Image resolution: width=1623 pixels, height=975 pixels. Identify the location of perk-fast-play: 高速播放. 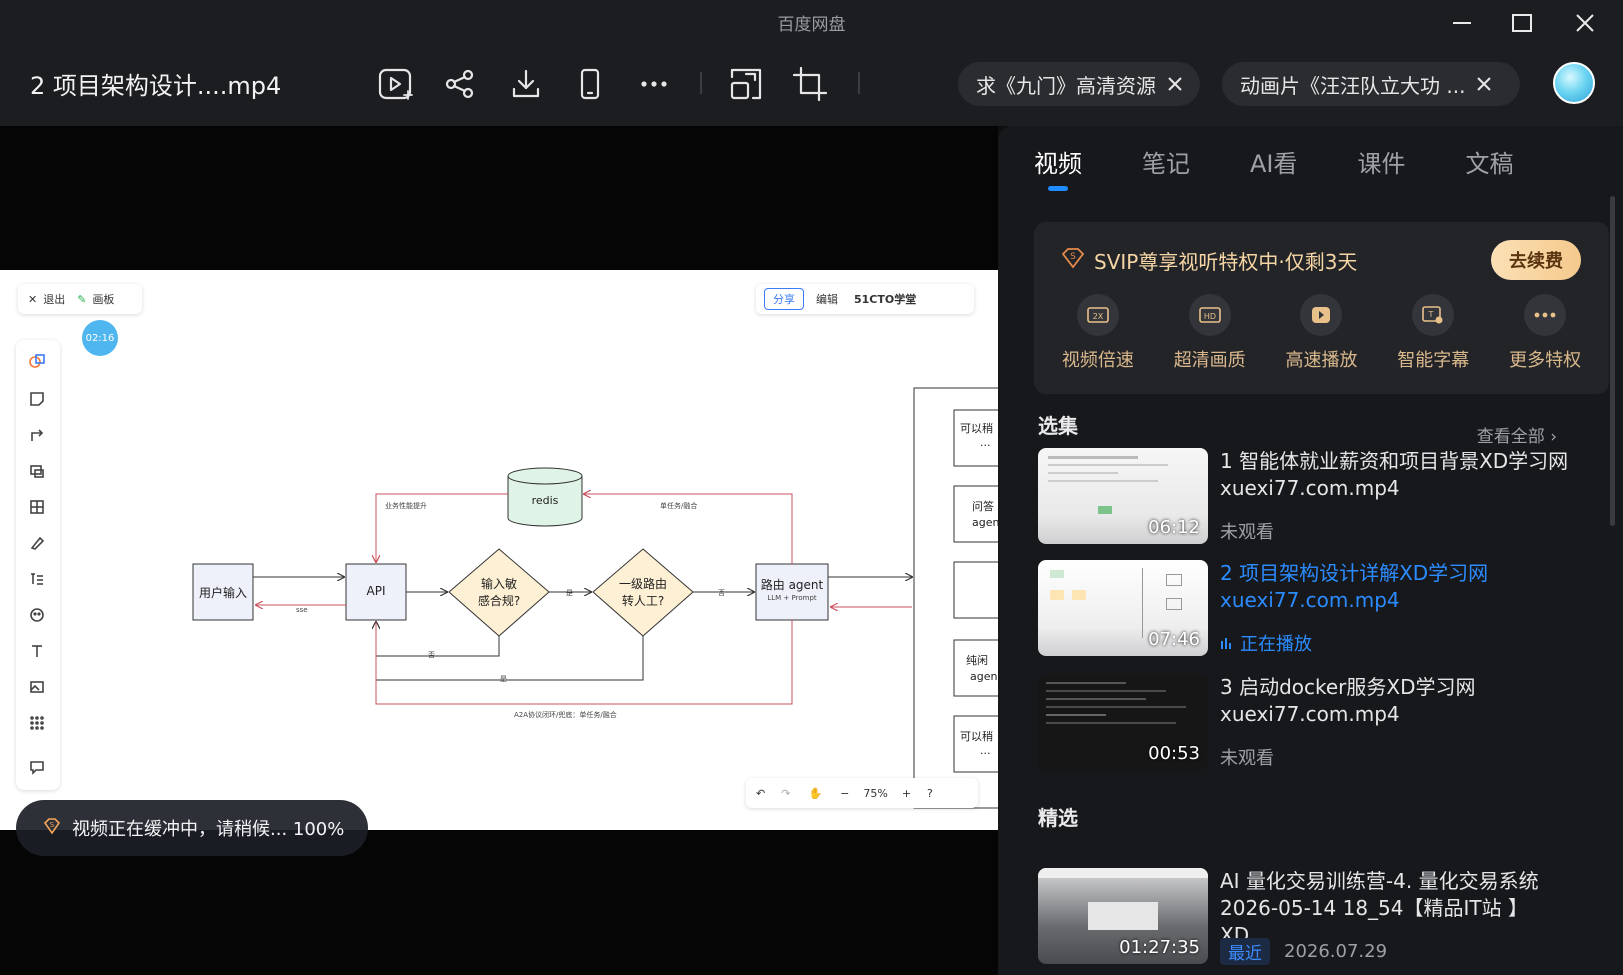
(1321, 333).